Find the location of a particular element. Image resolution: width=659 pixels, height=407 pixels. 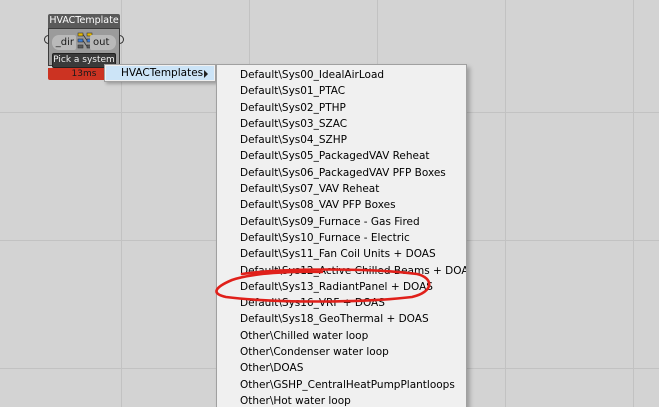

list-item: Default\Sys03_SZAC is located at coordinates (341, 124).